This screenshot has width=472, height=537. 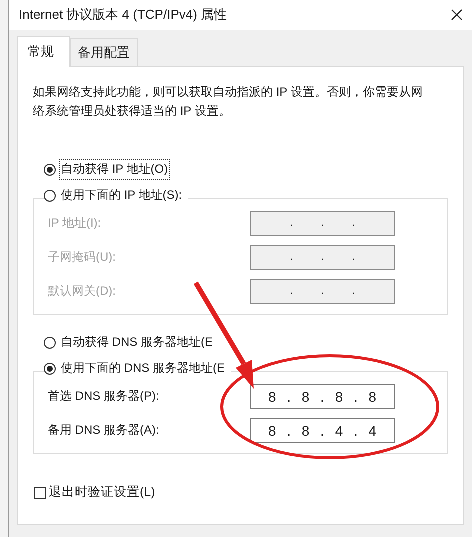 I want to click on close-icon, so click(x=457, y=15).